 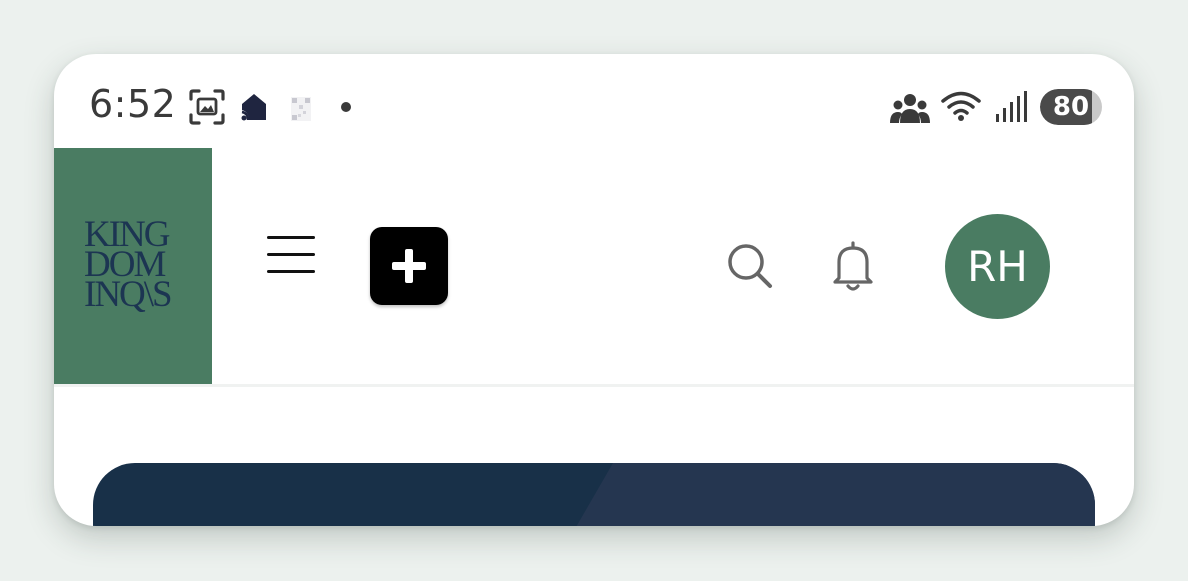 I want to click on status-time: 6:52, so click(x=133, y=104).